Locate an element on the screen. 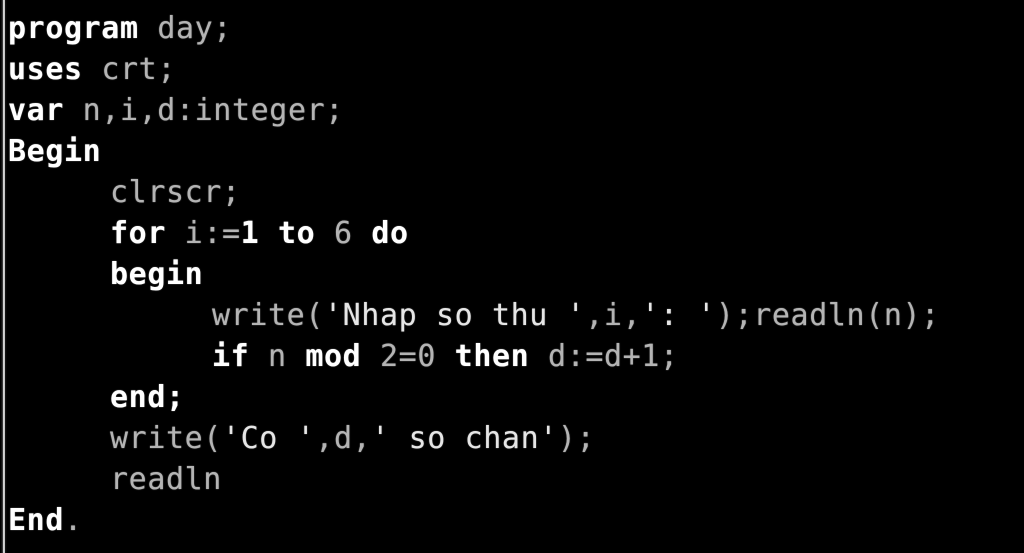 The width and height of the screenshot is (1024, 553). code-token-str: ' so chan' is located at coordinates (464, 438).